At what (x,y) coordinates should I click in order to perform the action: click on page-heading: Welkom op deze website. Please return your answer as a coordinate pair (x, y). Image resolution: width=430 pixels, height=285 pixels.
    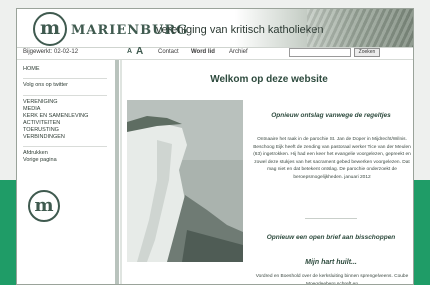
    Looking at the image, I should click on (269, 79).